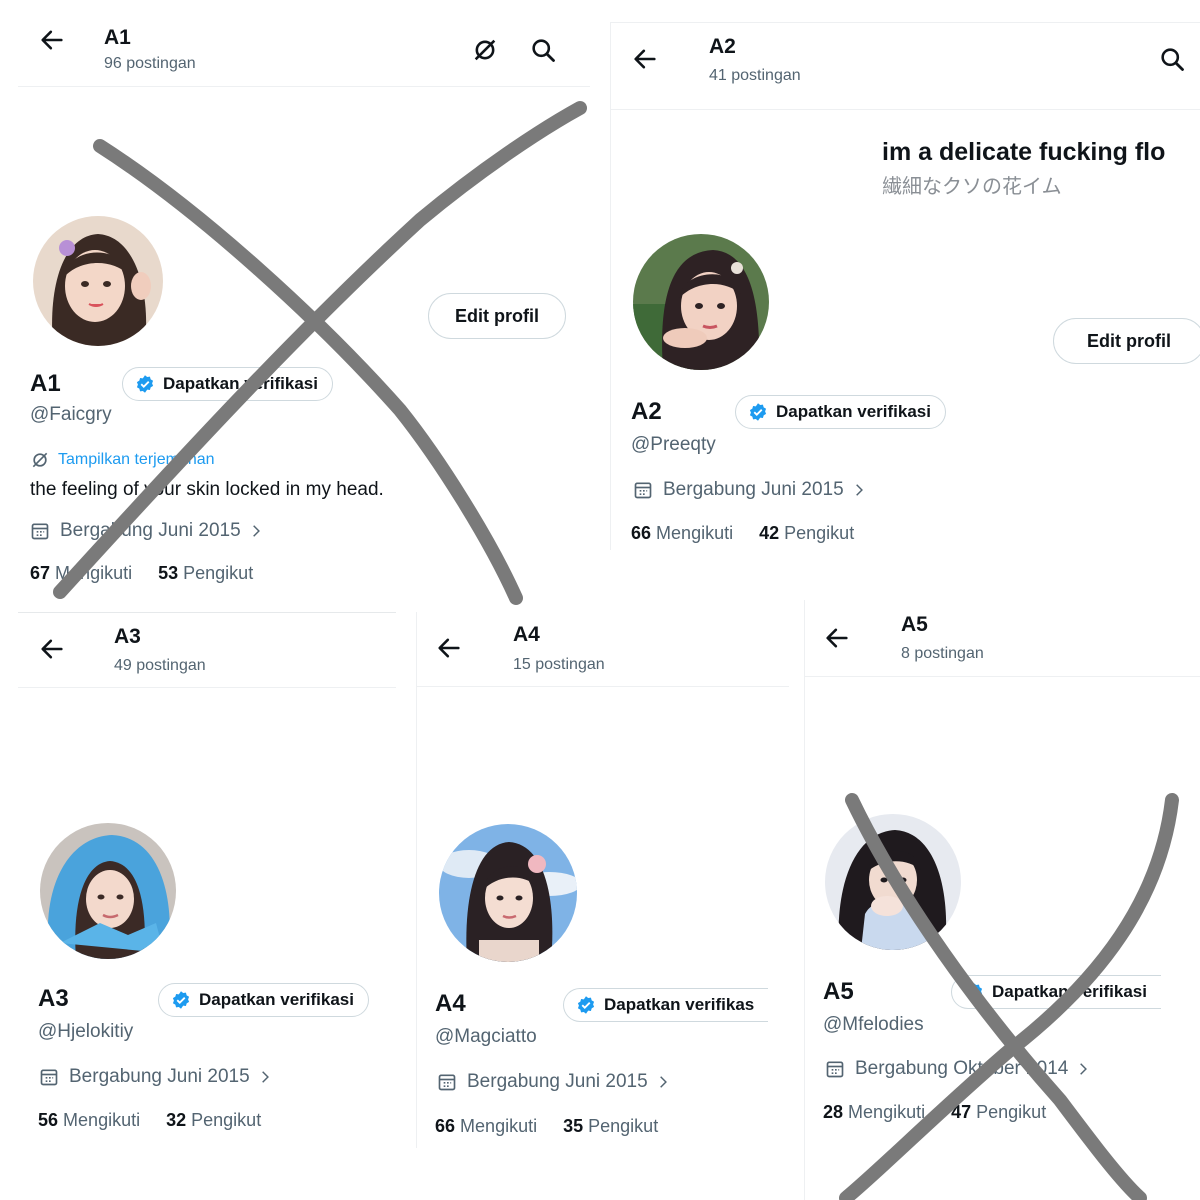 This screenshot has width=1200, height=1200. What do you see at coordinates (755, 75) in the screenshot?
I see `post-count: 41 postingan` at bounding box center [755, 75].